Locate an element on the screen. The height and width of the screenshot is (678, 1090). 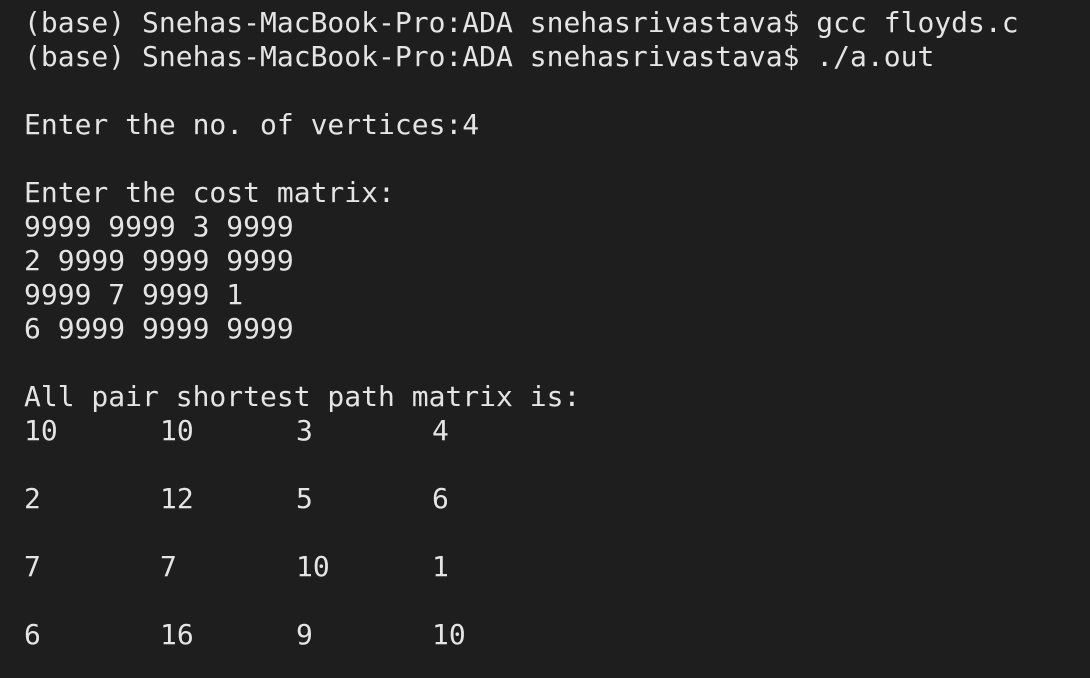
result-cell: 3 is located at coordinates (304, 430).